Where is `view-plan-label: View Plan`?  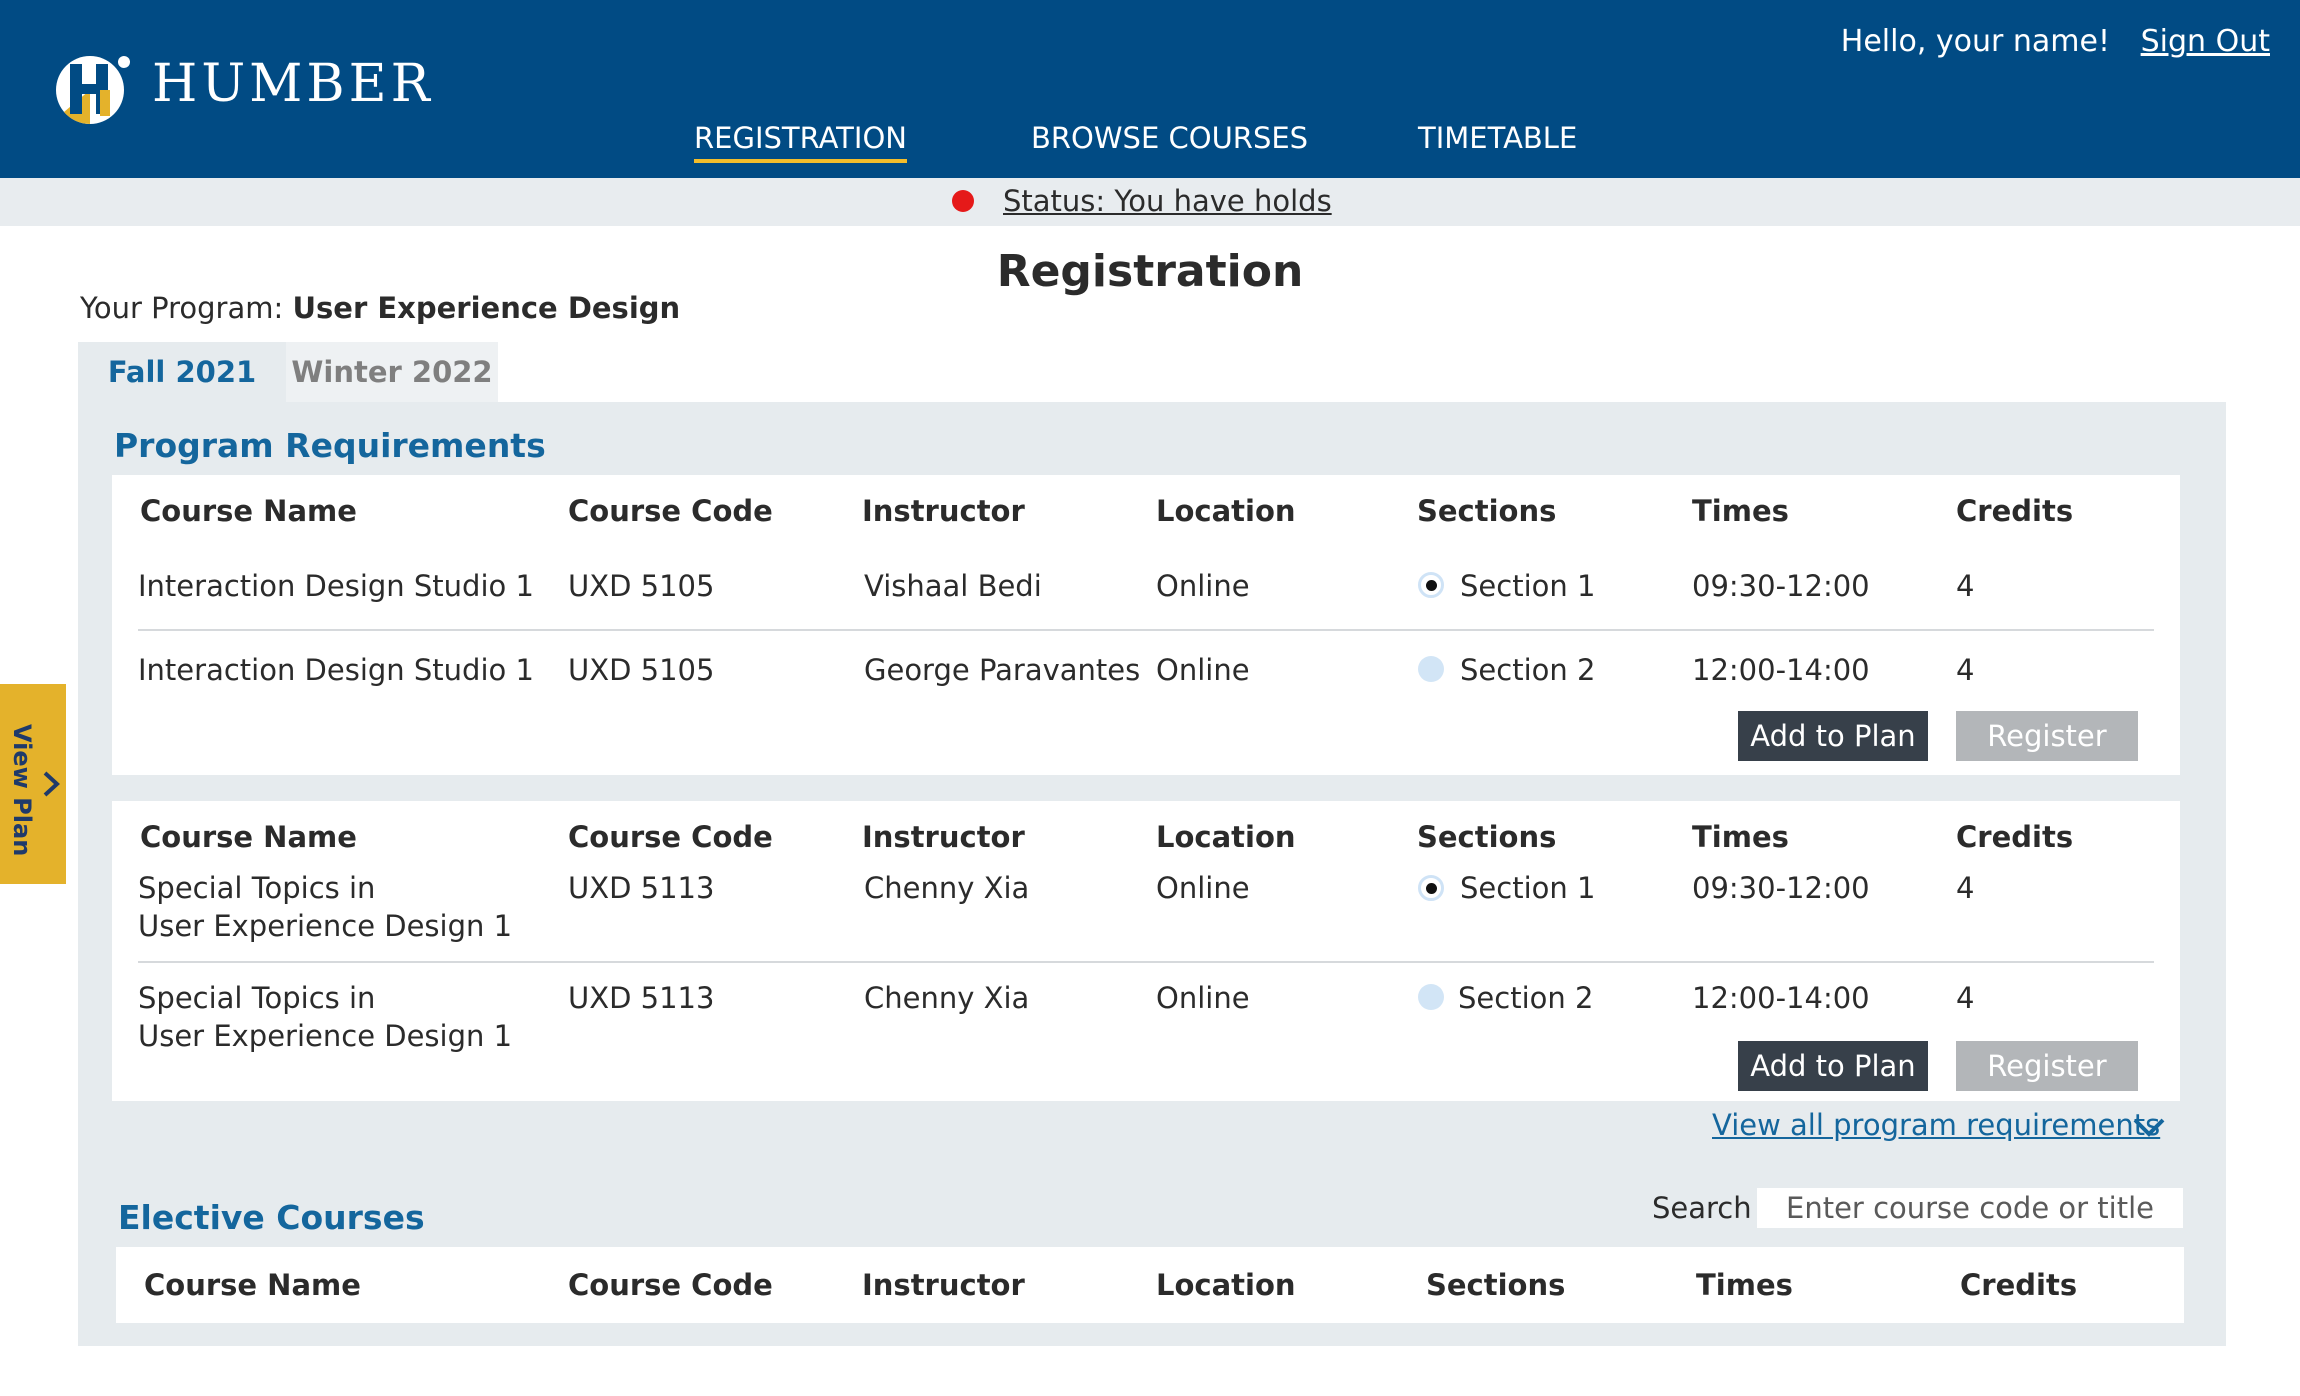
view-plan-label: View Plan is located at coordinates (22, 790).